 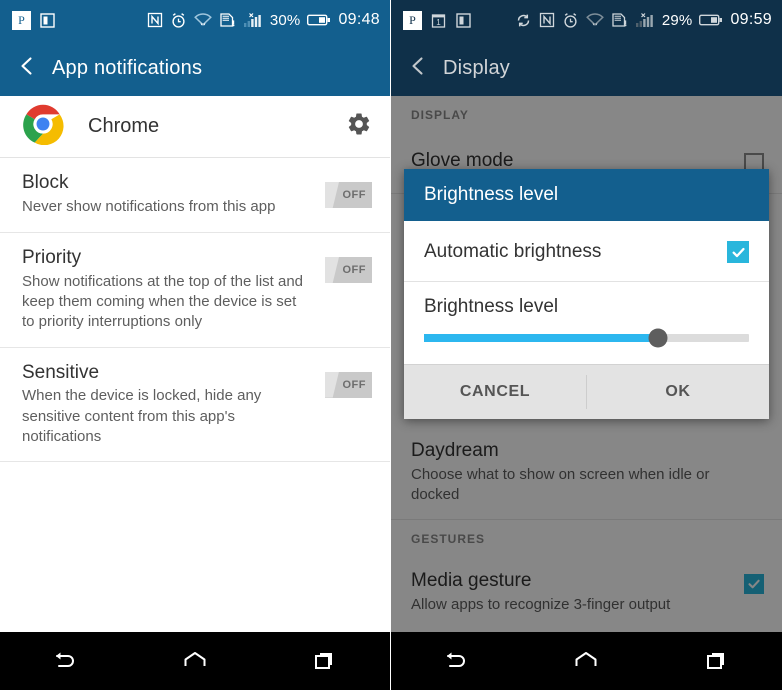 I want to click on cancel-button: CANCEL, so click(x=495, y=392).